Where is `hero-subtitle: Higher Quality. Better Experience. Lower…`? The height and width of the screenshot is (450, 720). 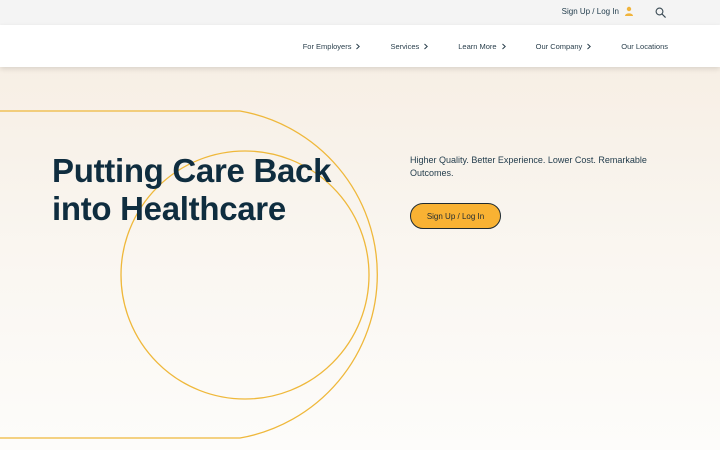 hero-subtitle: Higher Quality. Better Experience. Lower… is located at coordinates (528, 166).